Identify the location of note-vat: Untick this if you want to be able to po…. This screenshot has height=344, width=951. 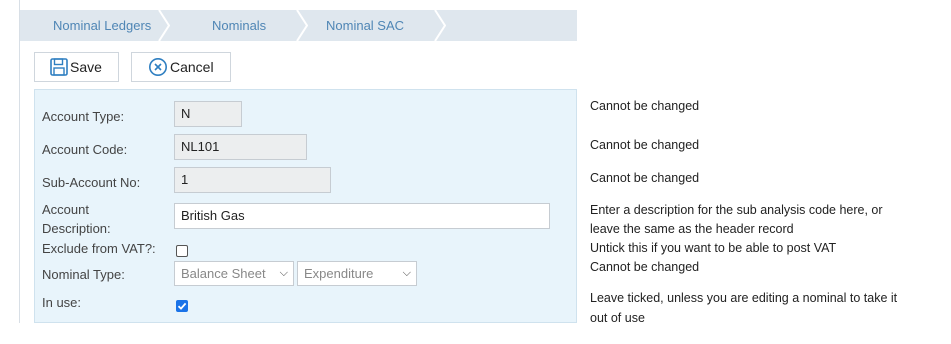
(713, 248).